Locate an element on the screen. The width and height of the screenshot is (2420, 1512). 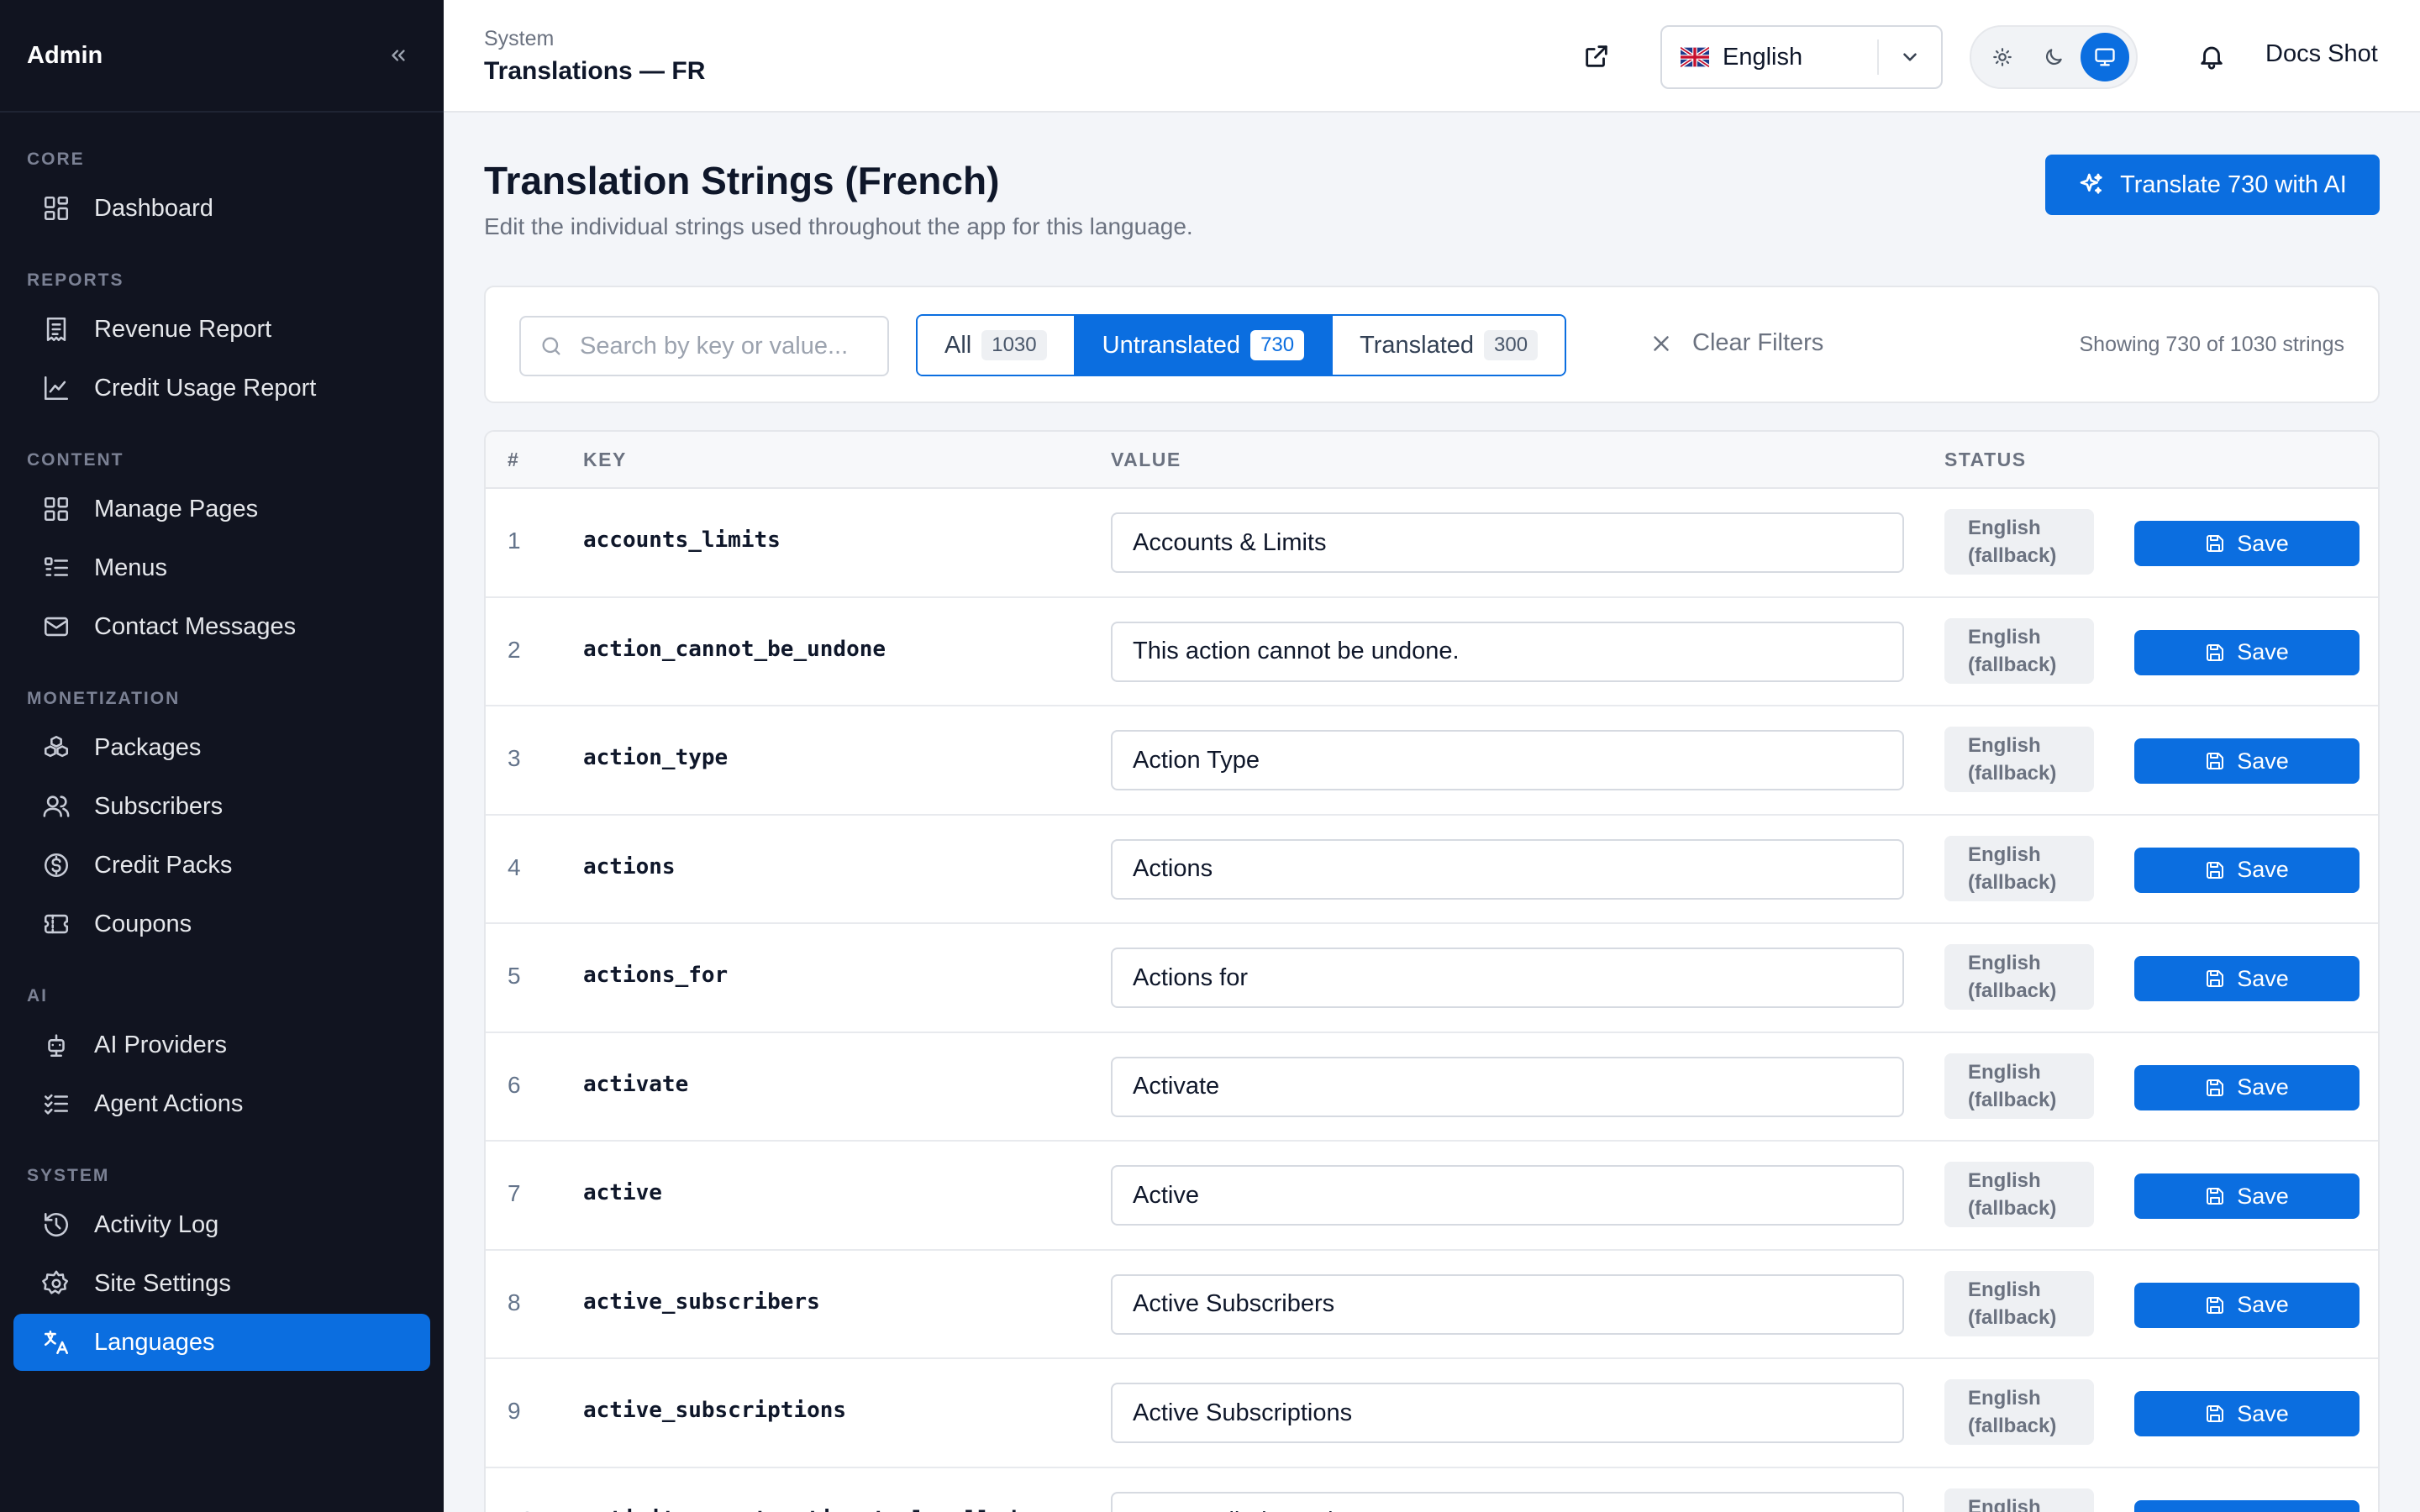
sidebar-item-ai-providers: AI Providers is located at coordinates (221, 1045).